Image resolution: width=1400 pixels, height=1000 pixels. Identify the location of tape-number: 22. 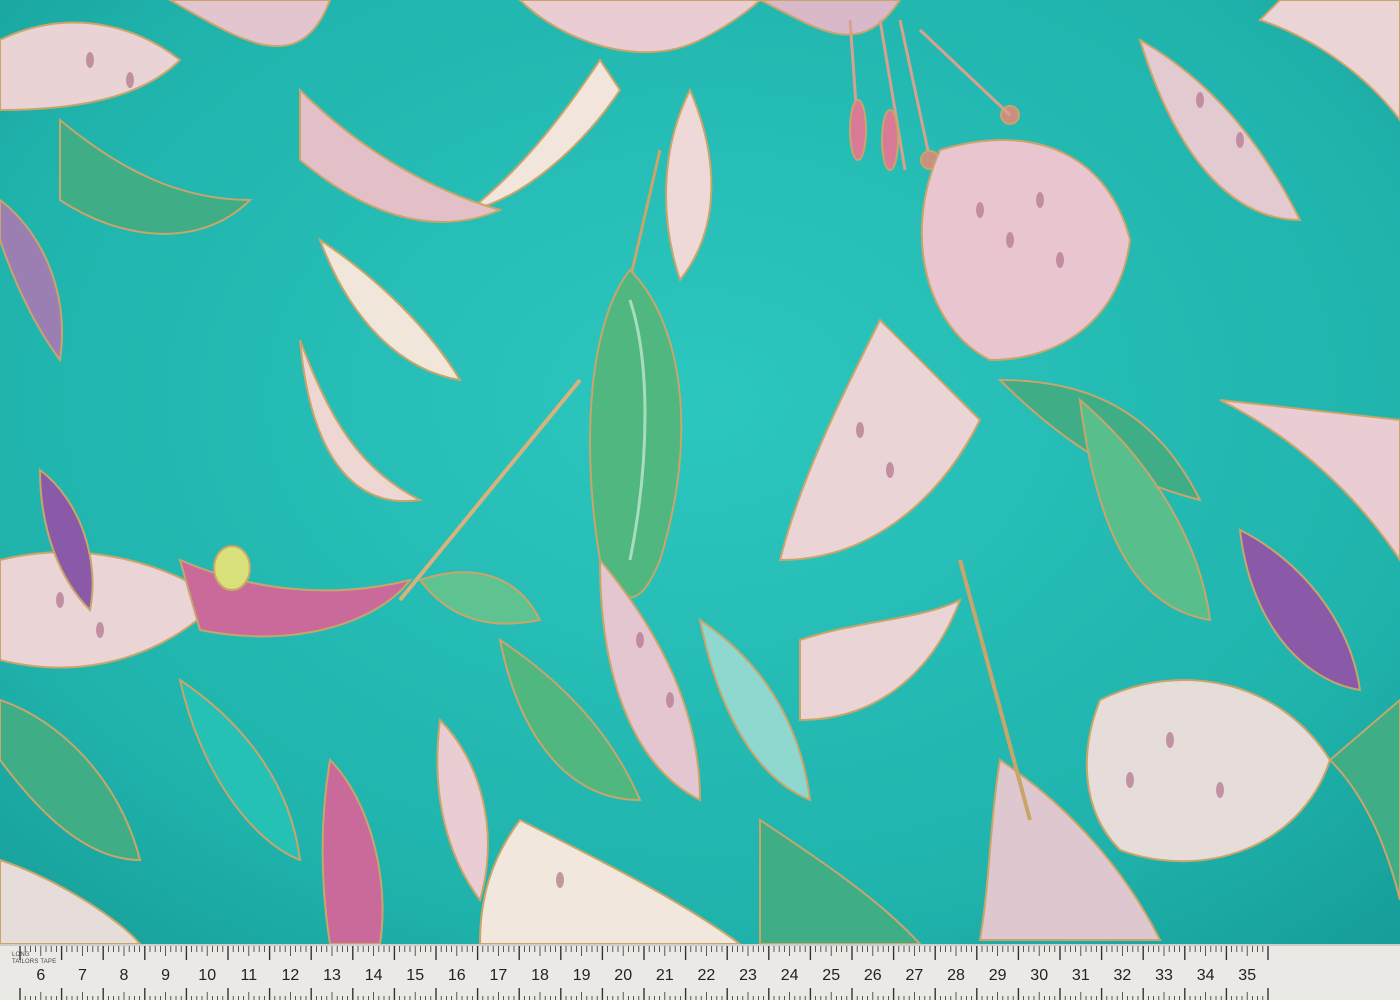
(707, 975).